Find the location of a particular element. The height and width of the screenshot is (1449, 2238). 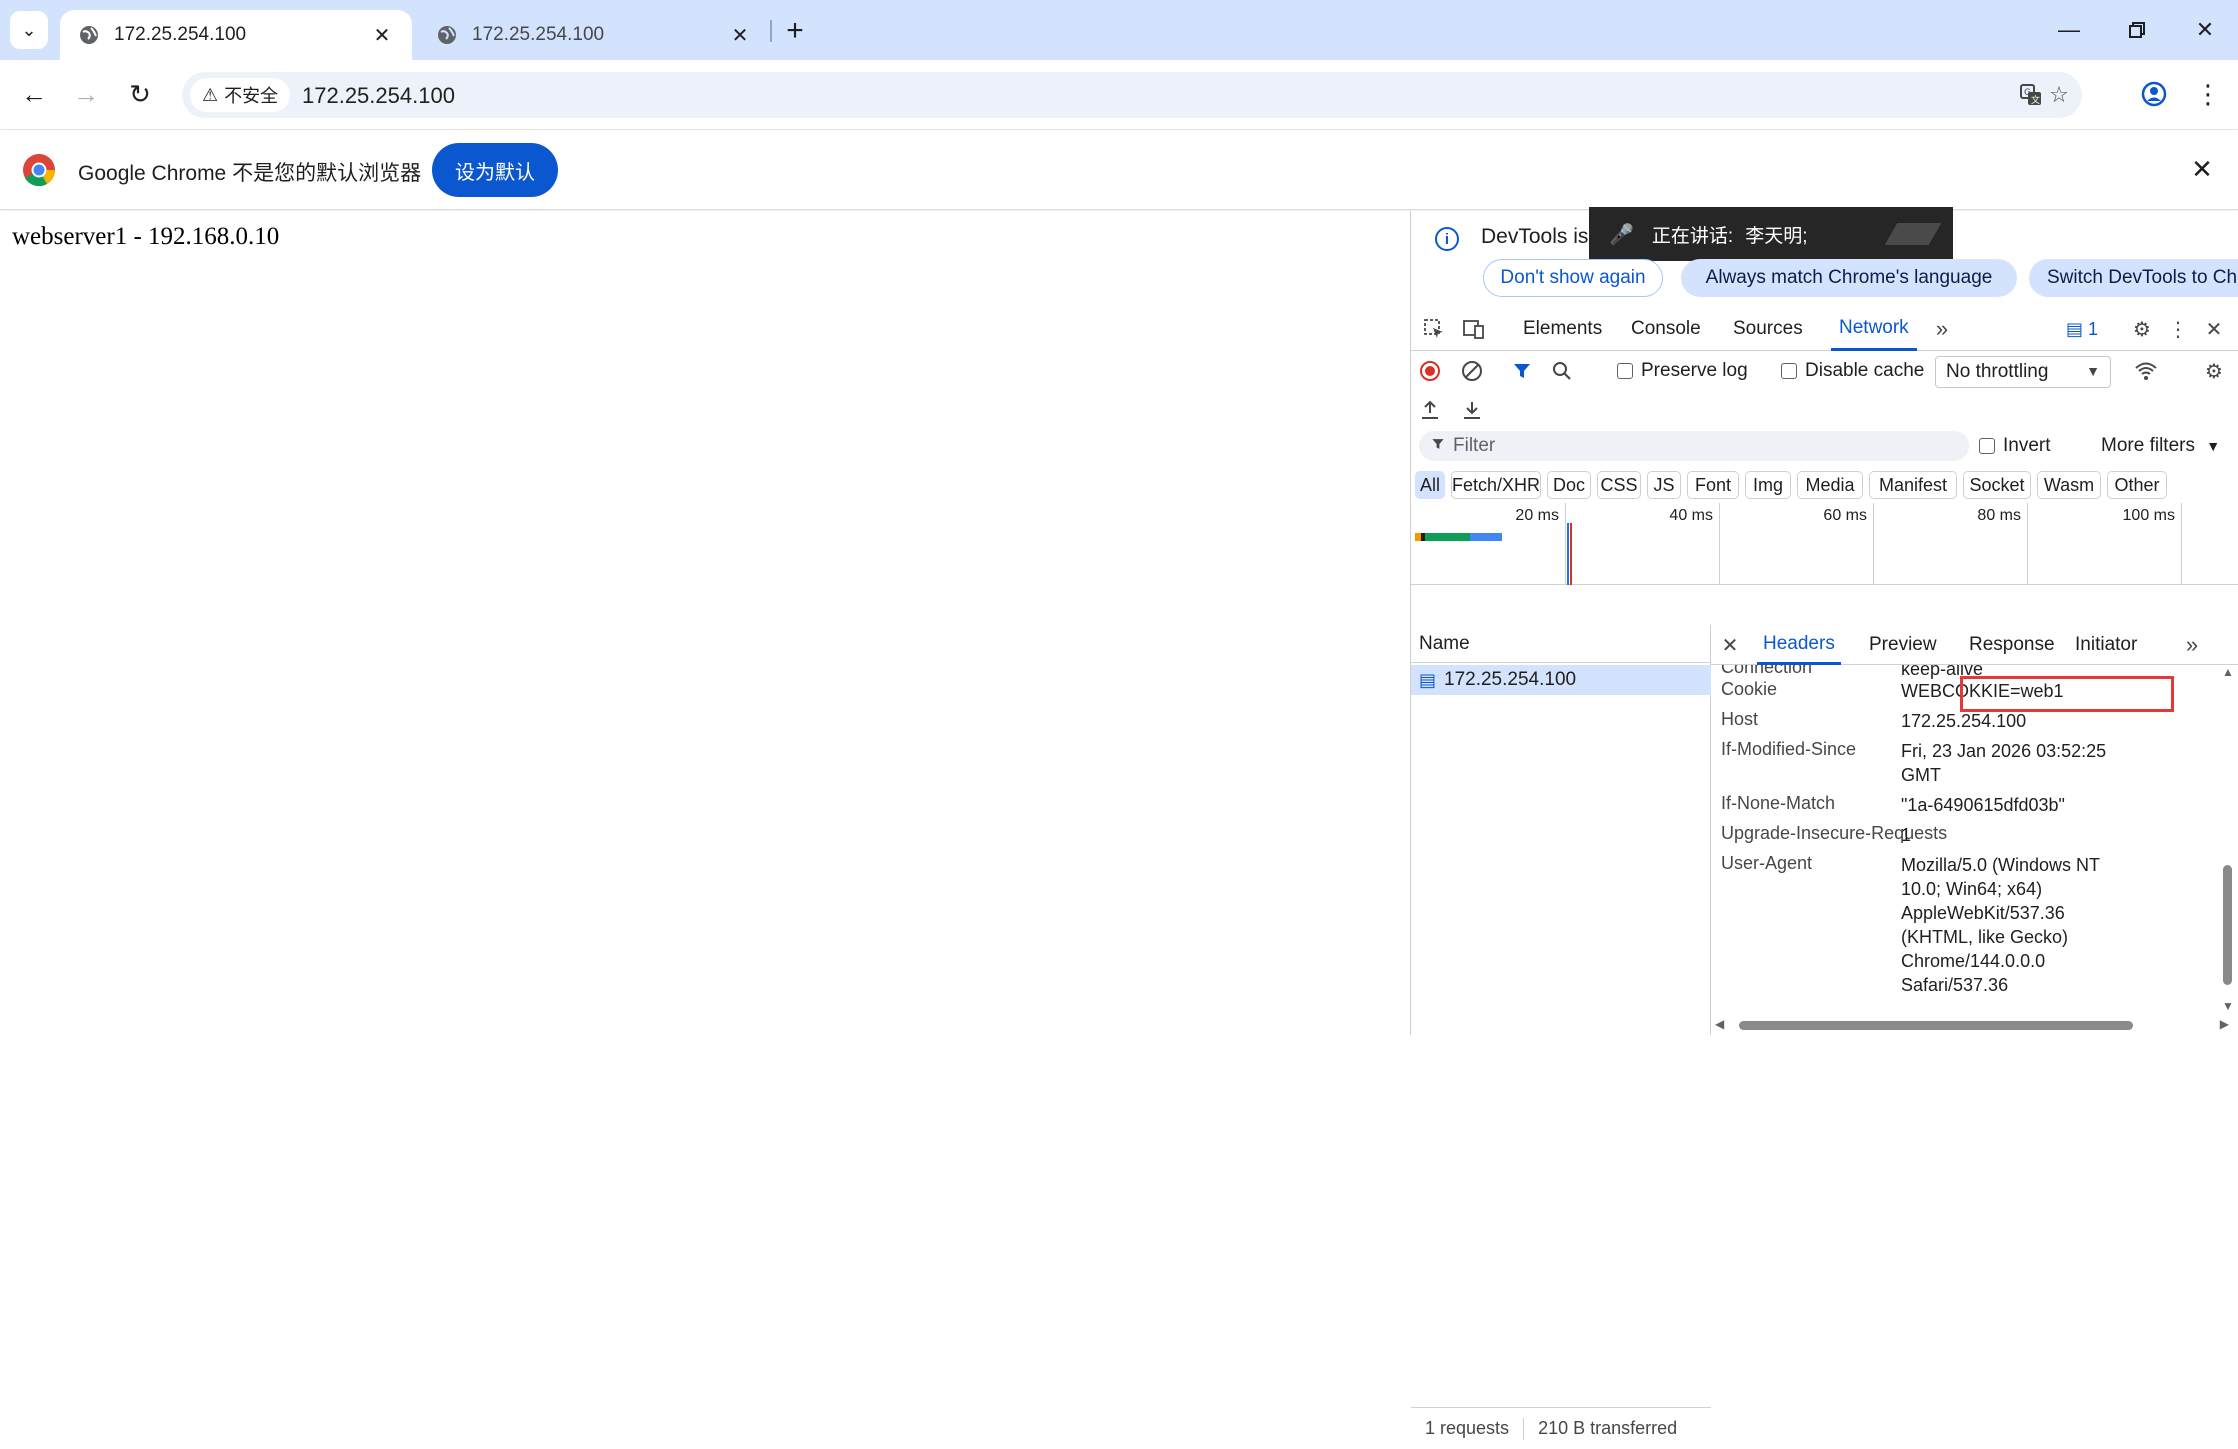

record-stop-icon is located at coordinates (1430, 371).